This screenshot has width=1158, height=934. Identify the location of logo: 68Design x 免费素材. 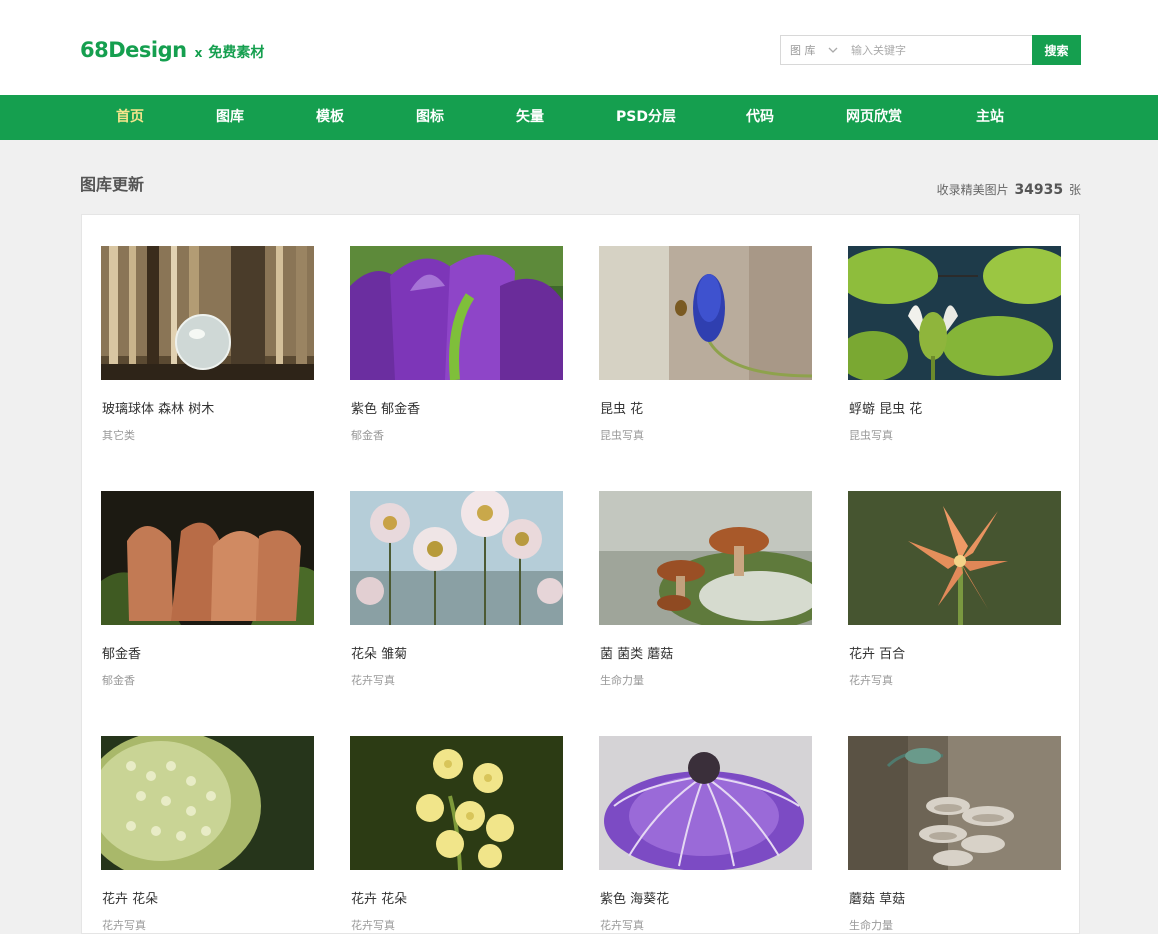
(172, 50).